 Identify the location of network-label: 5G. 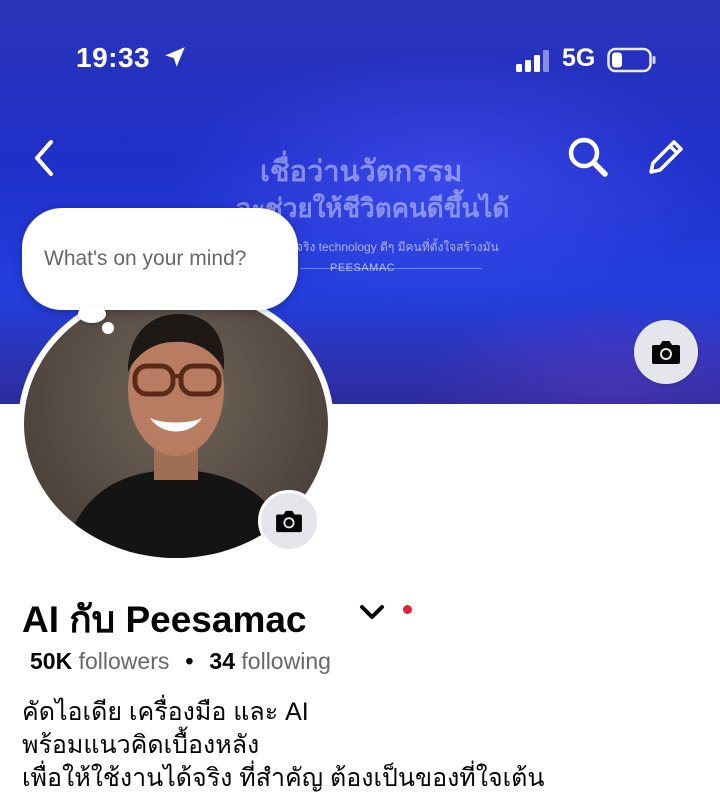
(579, 58).